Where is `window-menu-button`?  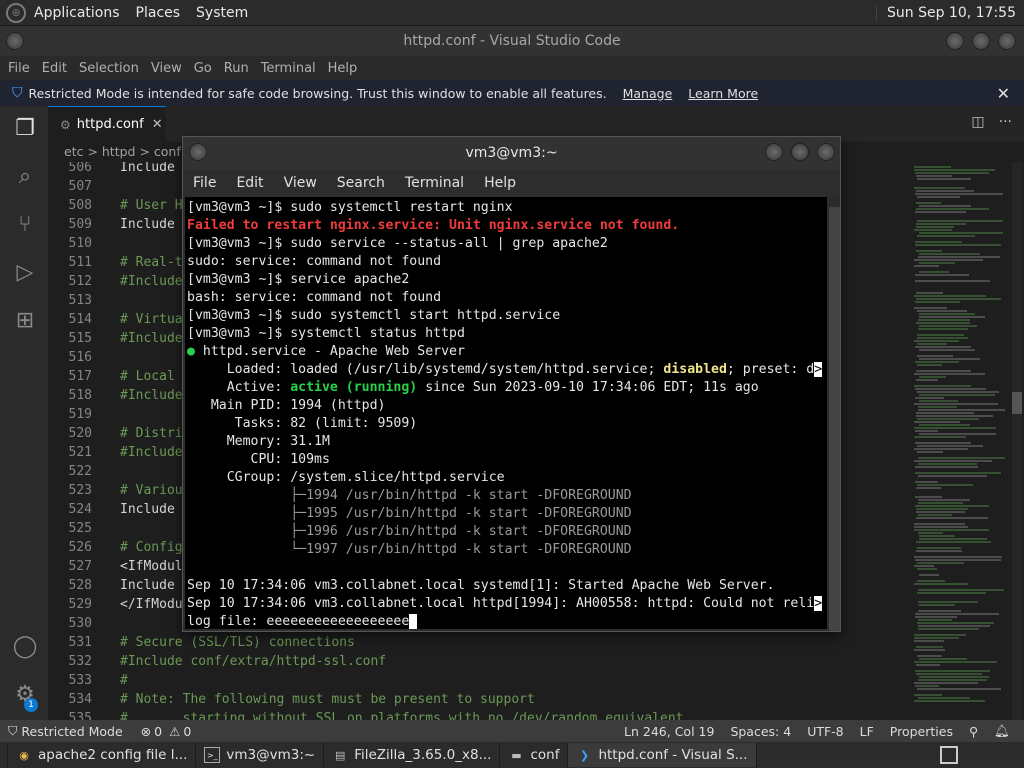
window-menu-button is located at coordinates (15, 41).